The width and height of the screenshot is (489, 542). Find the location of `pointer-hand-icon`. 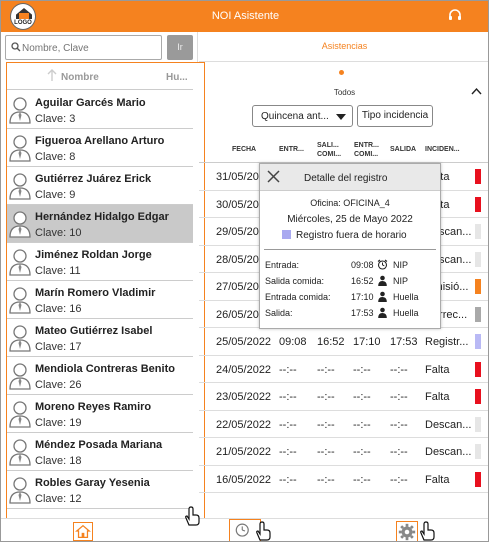

pointer-hand-icon is located at coordinates (263, 531).